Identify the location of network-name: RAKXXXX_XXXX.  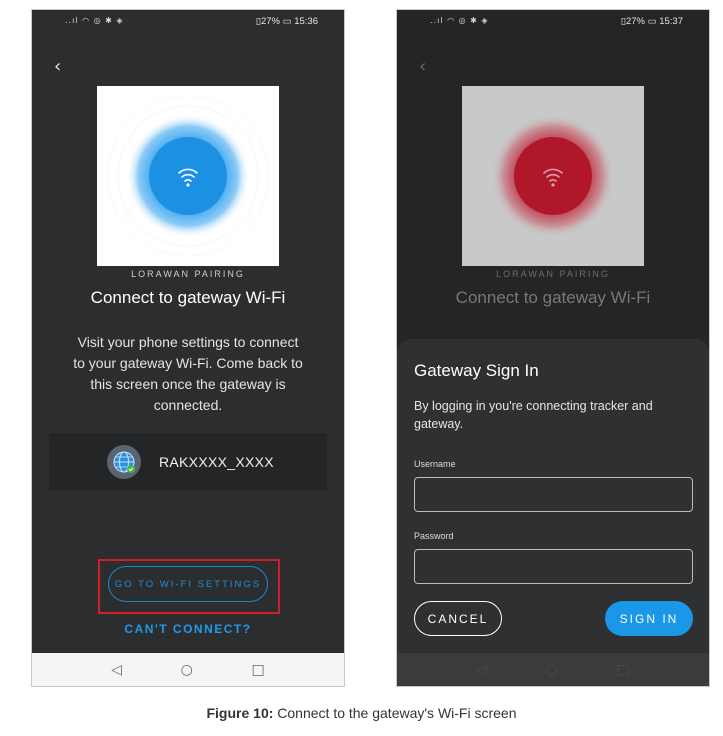
(216, 462).